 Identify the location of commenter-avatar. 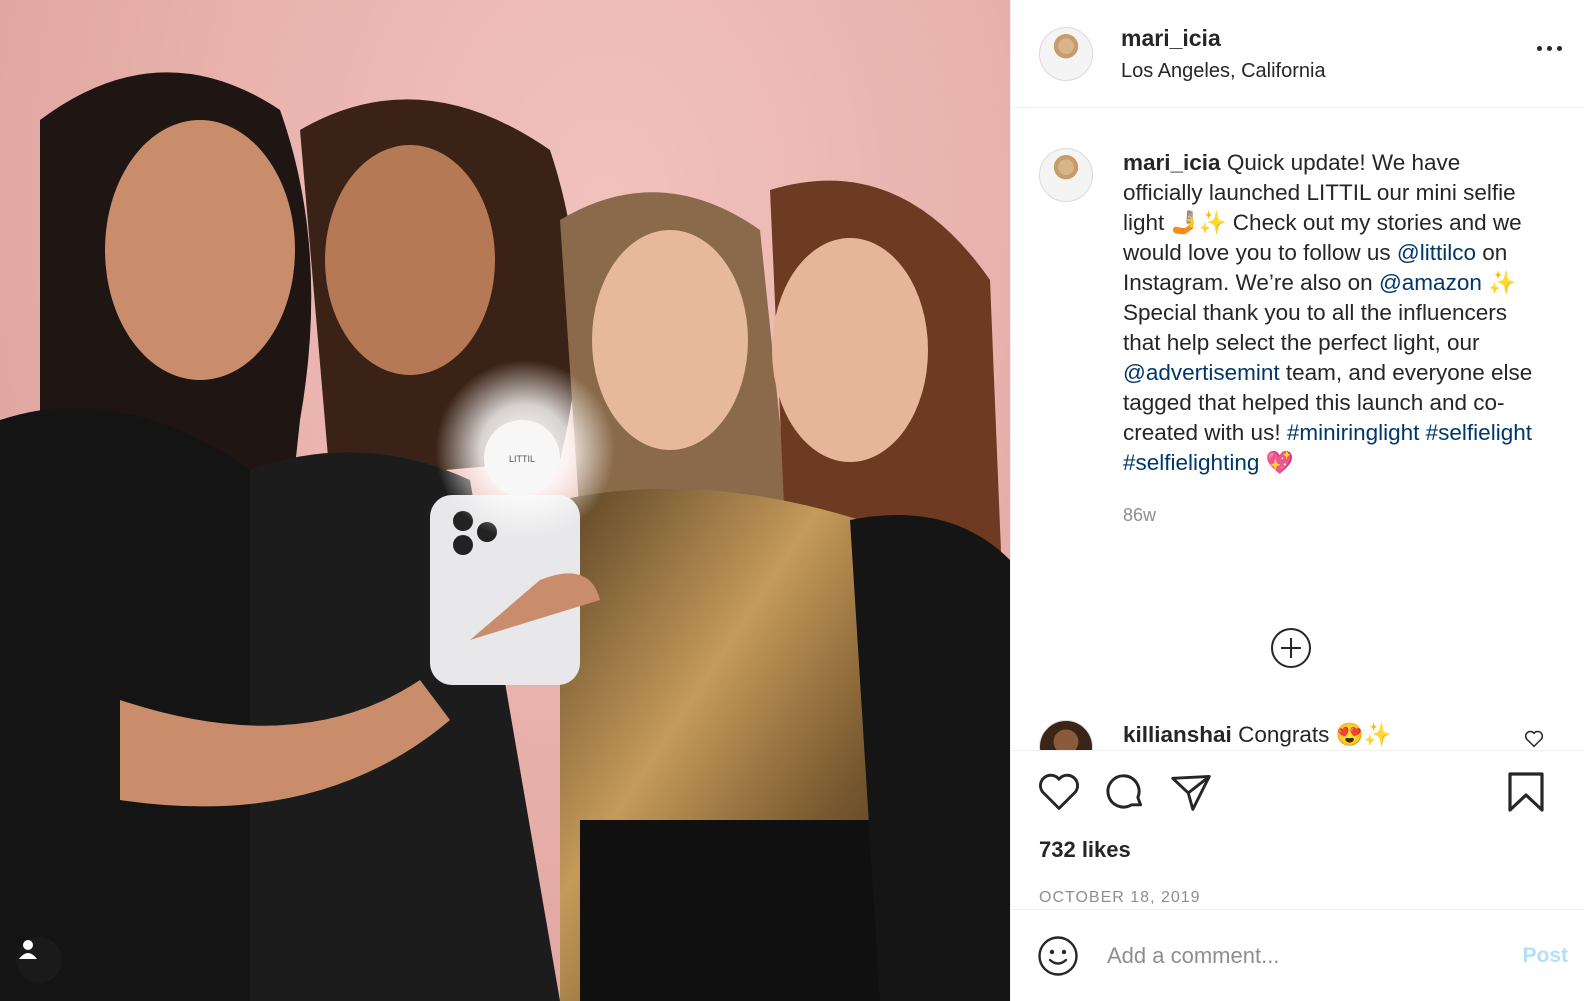
(1066, 735).